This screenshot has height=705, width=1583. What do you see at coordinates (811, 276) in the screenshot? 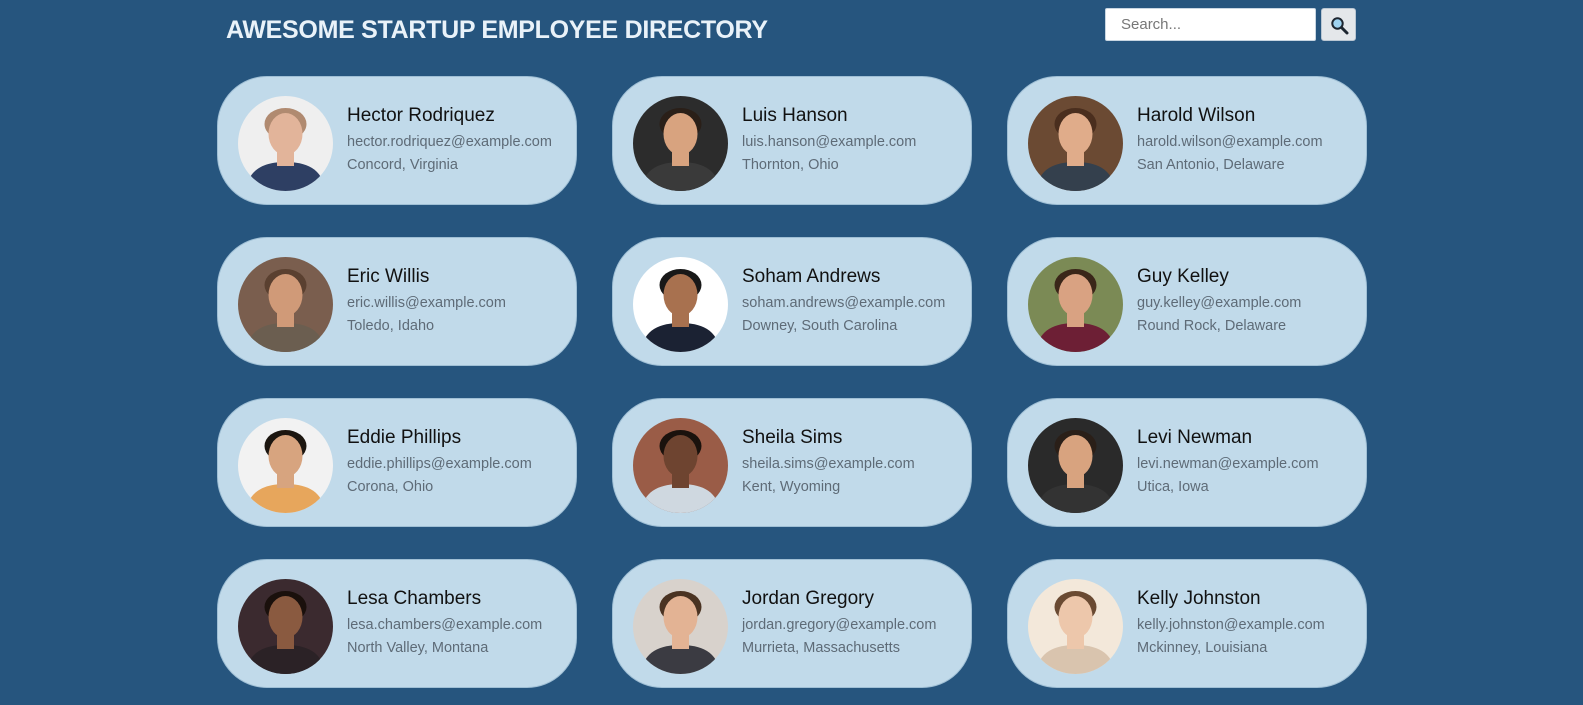
I see `employee-name: Soham Andrews` at bounding box center [811, 276].